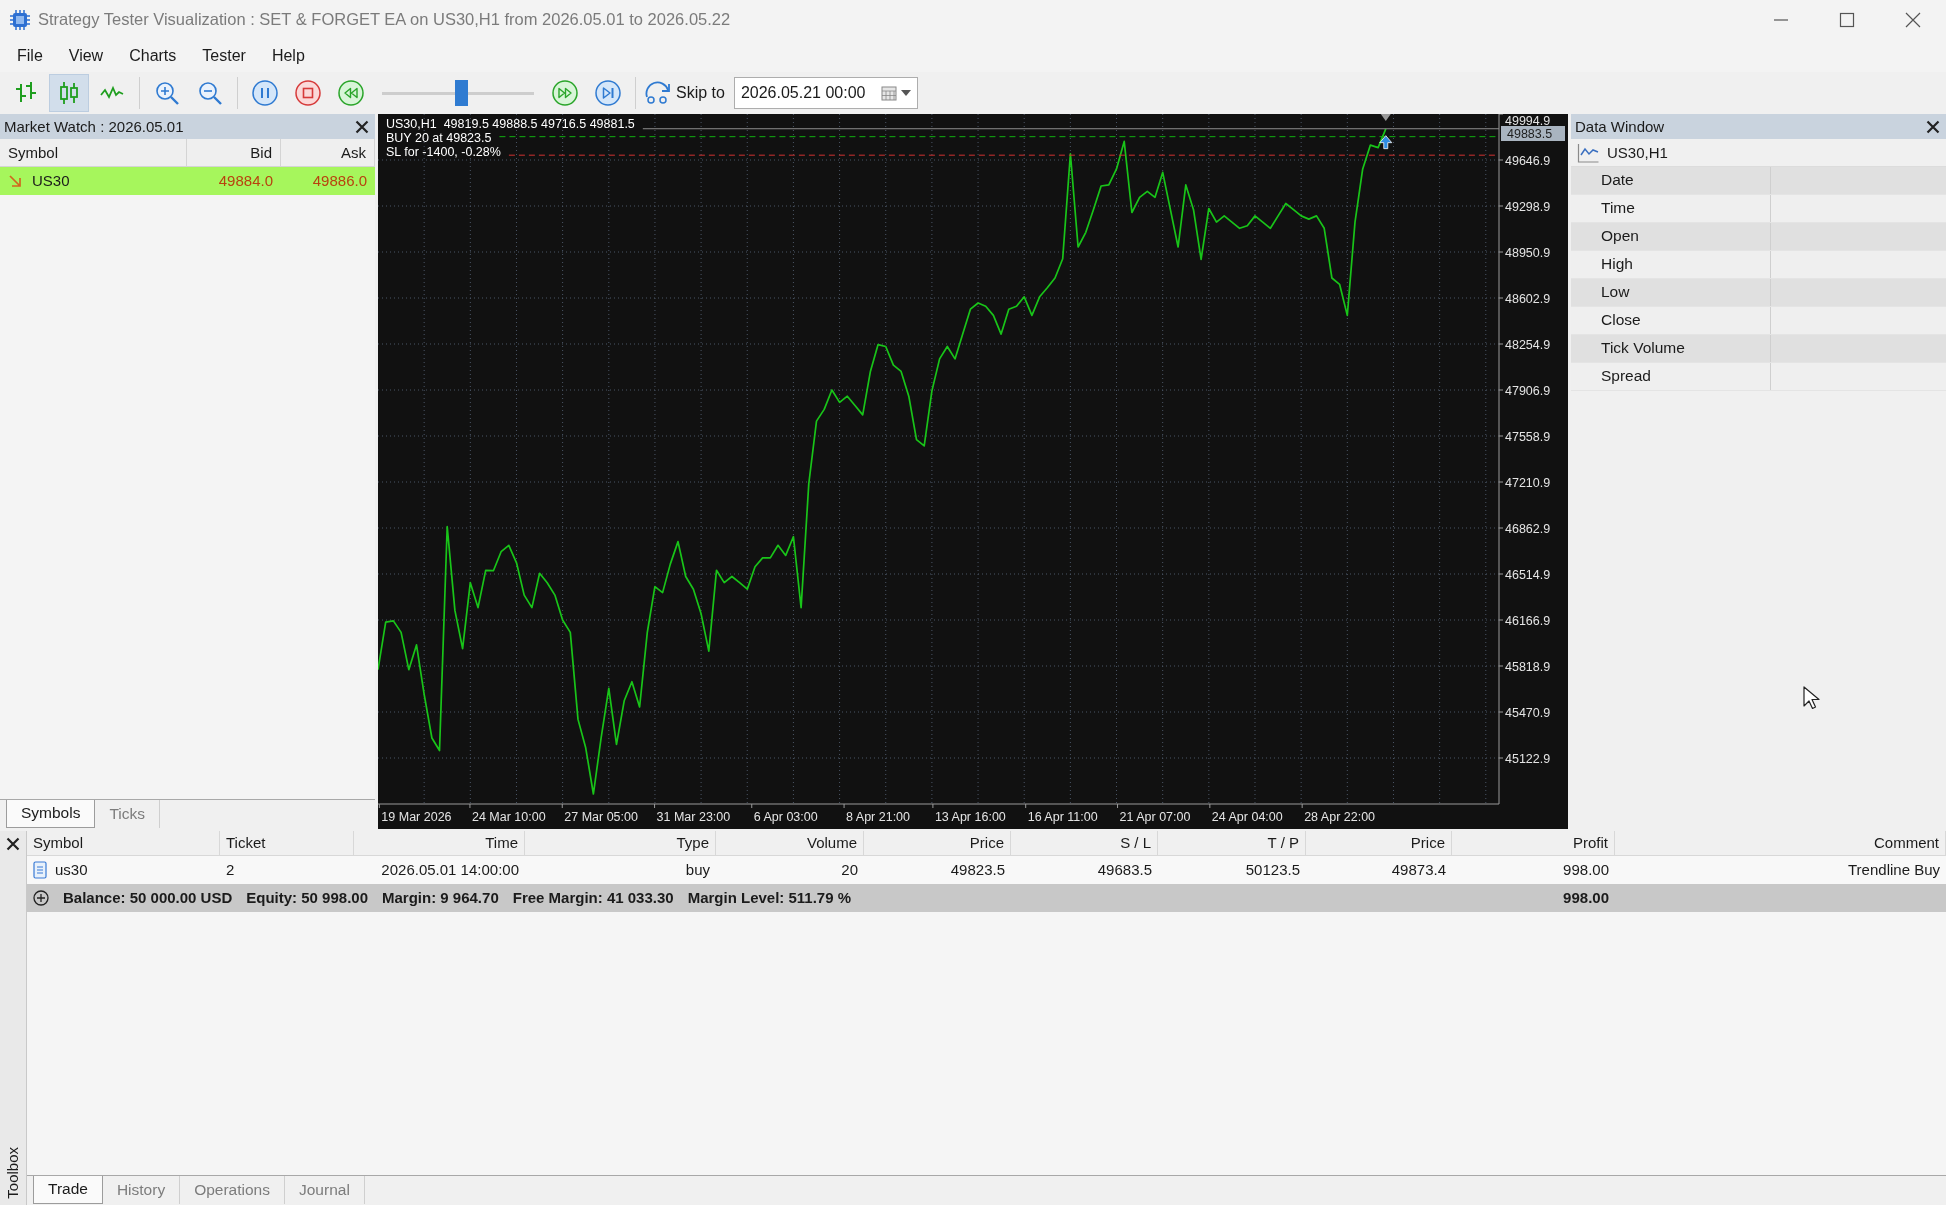 Image resolution: width=1946 pixels, height=1205 pixels. I want to click on time-axis-label: 8 Apr 21:00, so click(878, 817).